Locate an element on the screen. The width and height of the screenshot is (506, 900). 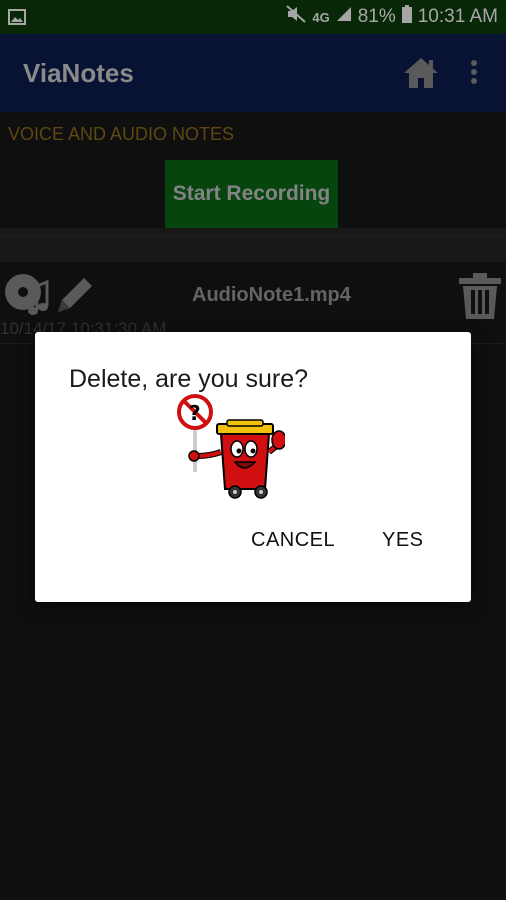
cancel-button: CANCEL is located at coordinates (293, 540).